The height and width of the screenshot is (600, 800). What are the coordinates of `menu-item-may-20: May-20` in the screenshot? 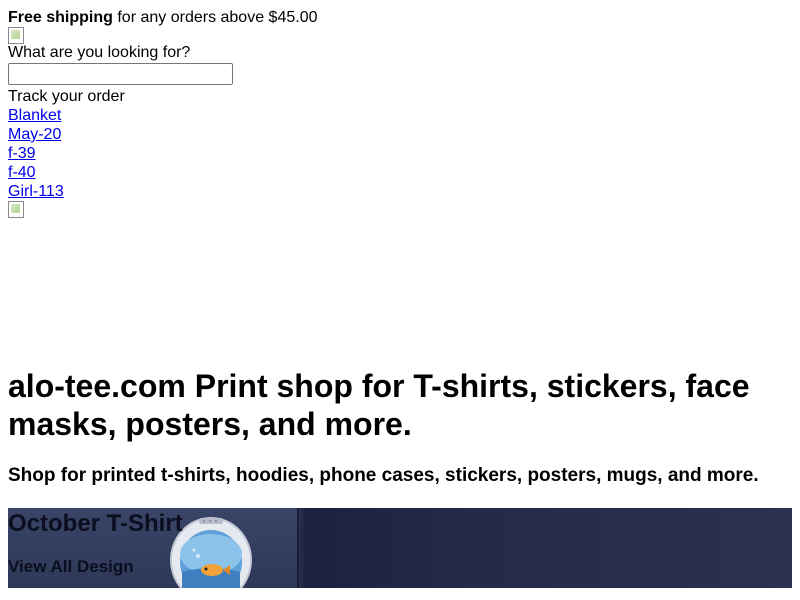 It's located at (400, 134).